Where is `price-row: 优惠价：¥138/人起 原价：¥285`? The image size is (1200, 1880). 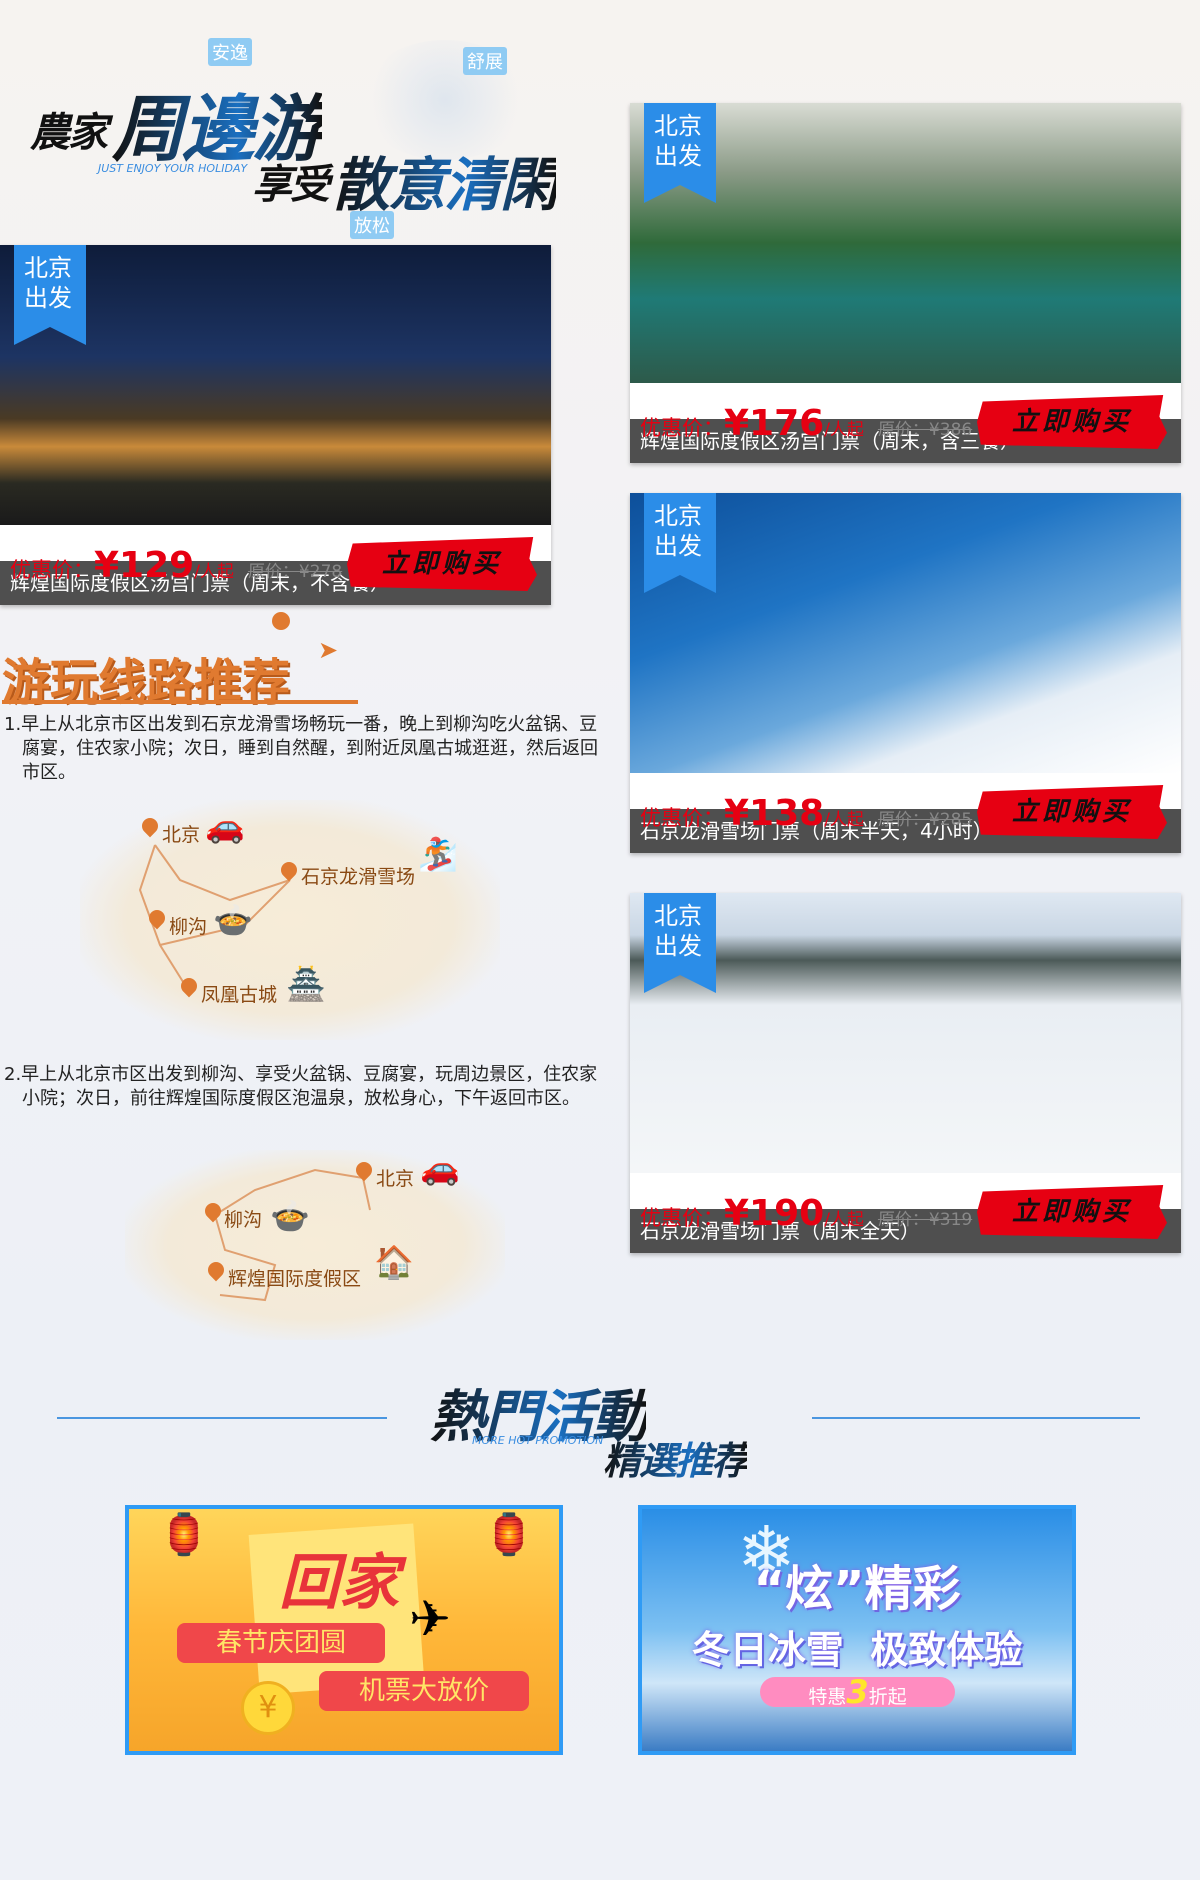 price-row: 优惠价：¥138/人起 原价：¥285 is located at coordinates (806, 813).